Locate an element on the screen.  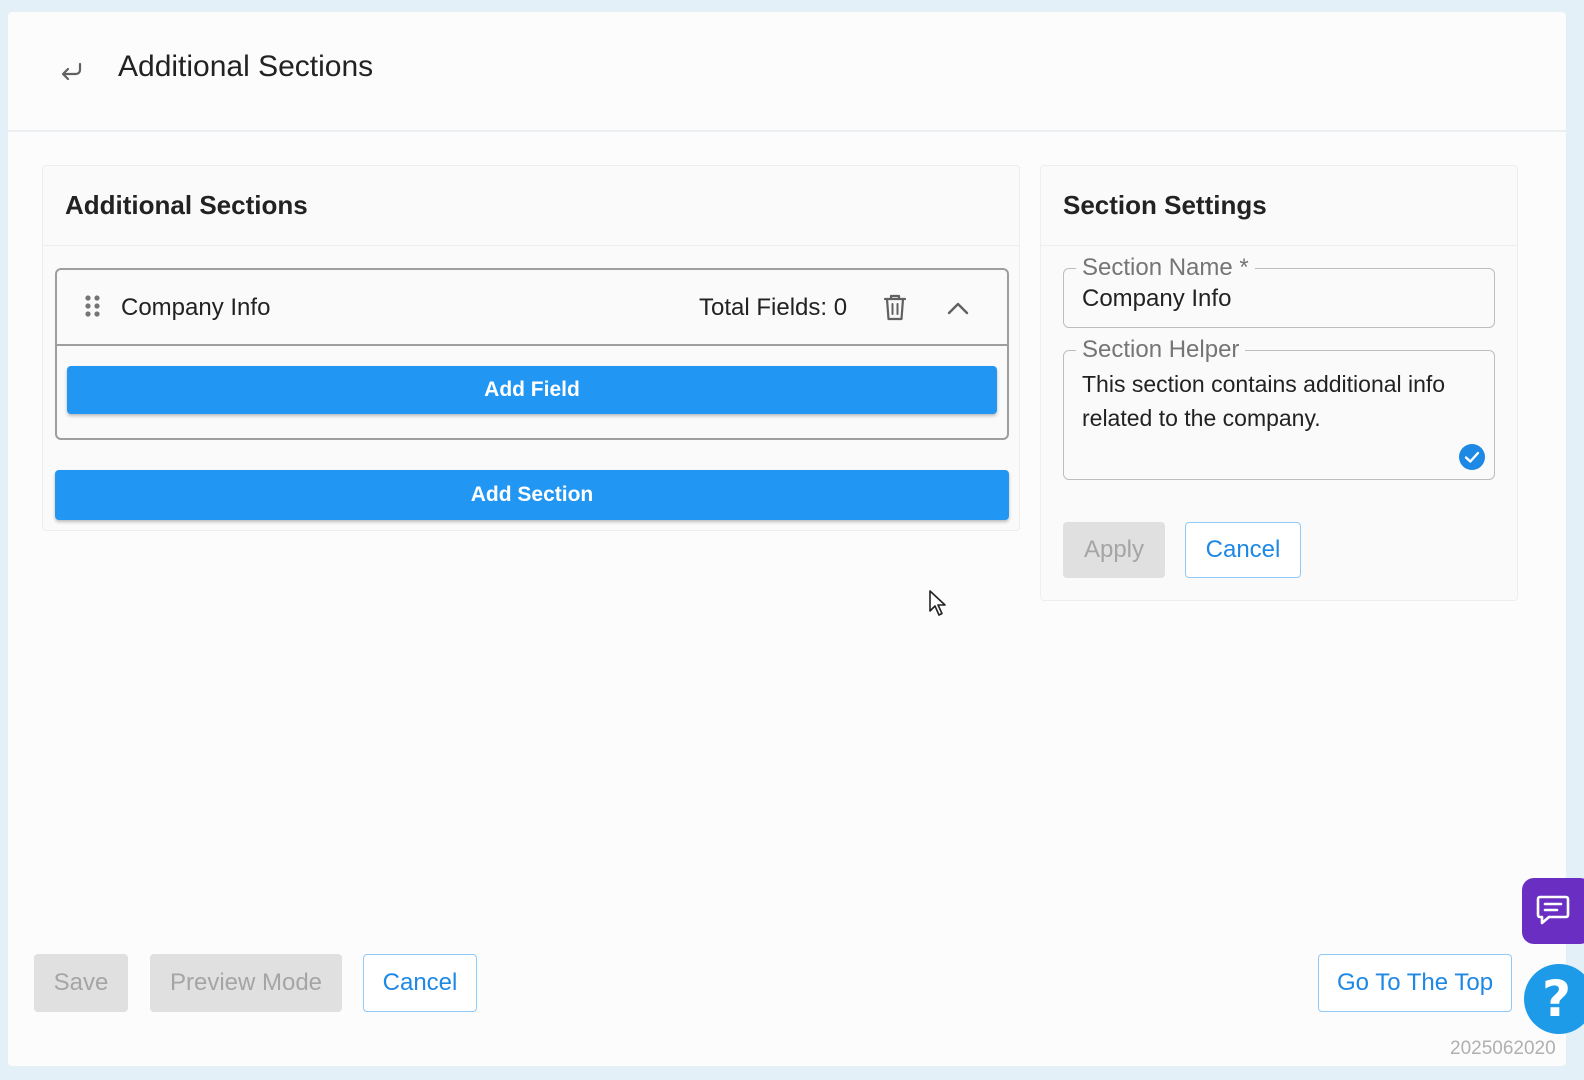
check-circle-icon is located at coordinates (1472, 457).